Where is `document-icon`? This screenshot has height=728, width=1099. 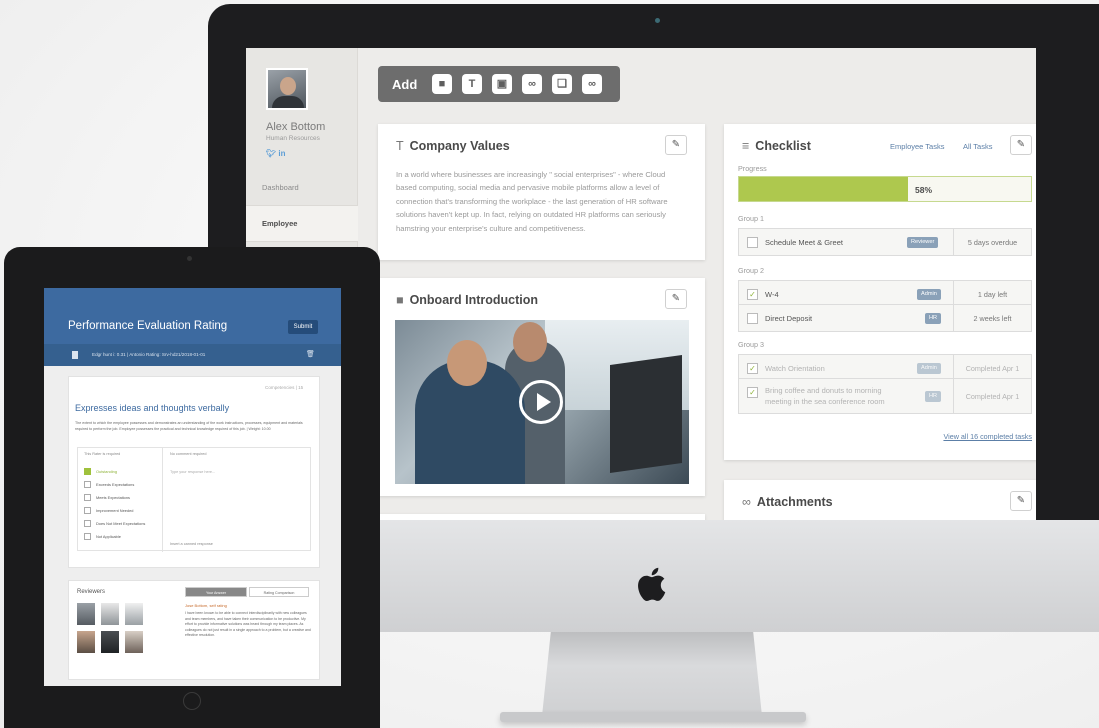
document-icon is located at coordinates (75, 355).